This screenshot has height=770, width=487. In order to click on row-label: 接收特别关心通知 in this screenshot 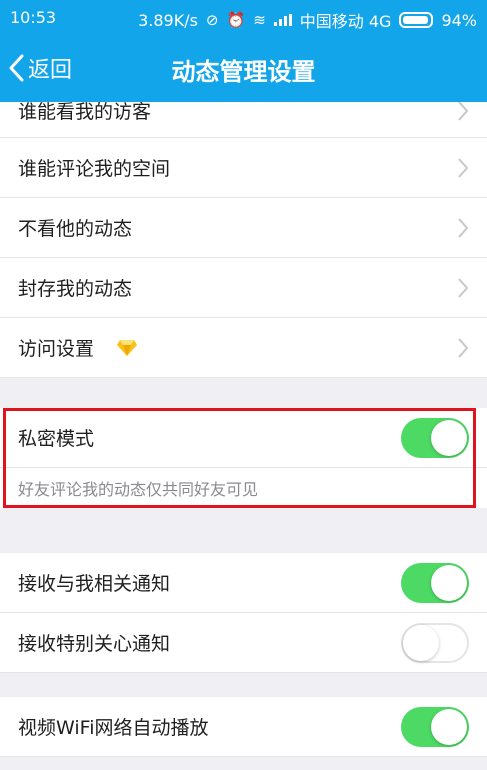, I will do `click(94, 644)`.